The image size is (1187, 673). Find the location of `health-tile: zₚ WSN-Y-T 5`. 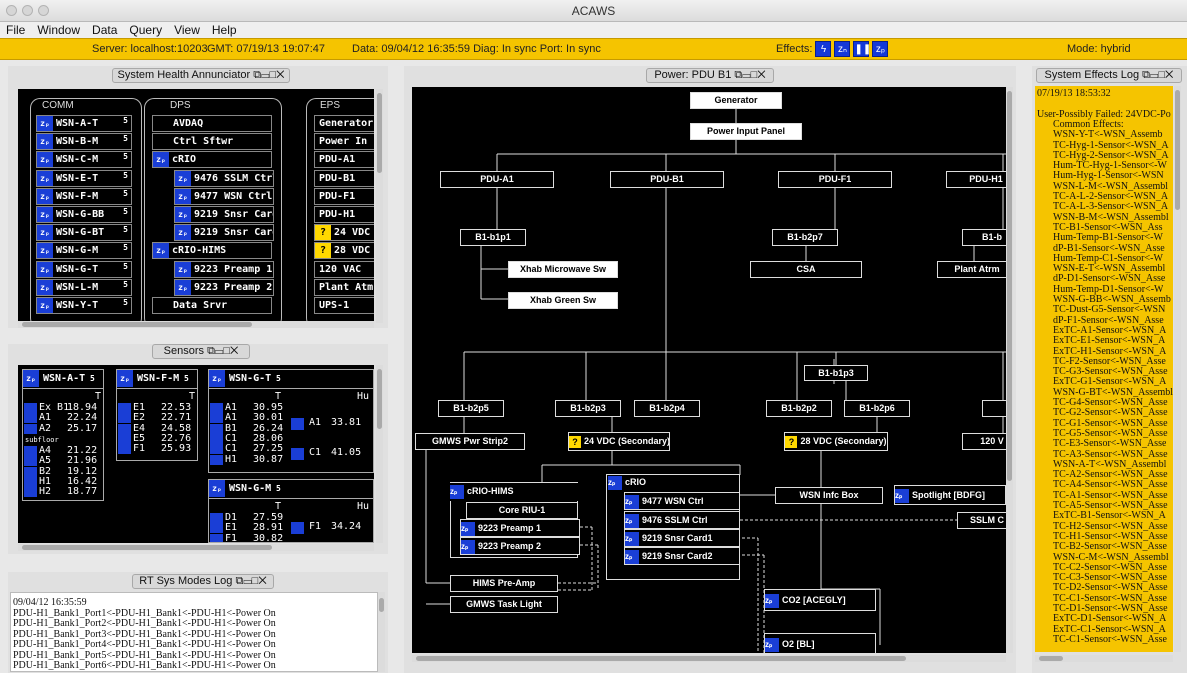

health-tile: zₚ WSN-Y-T 5 is located at coordinates (84, 305).